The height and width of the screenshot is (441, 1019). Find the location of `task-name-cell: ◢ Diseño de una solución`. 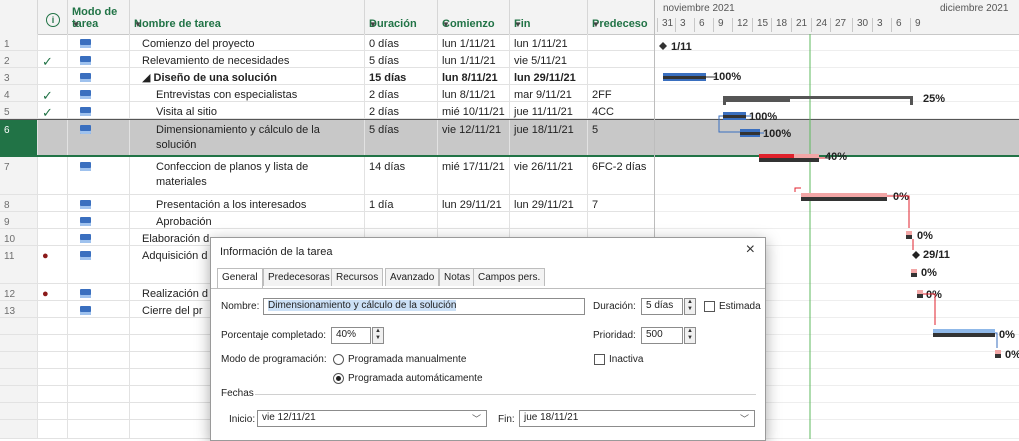

task-name-cell: ◢ Diseño de una solución is located at coordinates (247, 76).